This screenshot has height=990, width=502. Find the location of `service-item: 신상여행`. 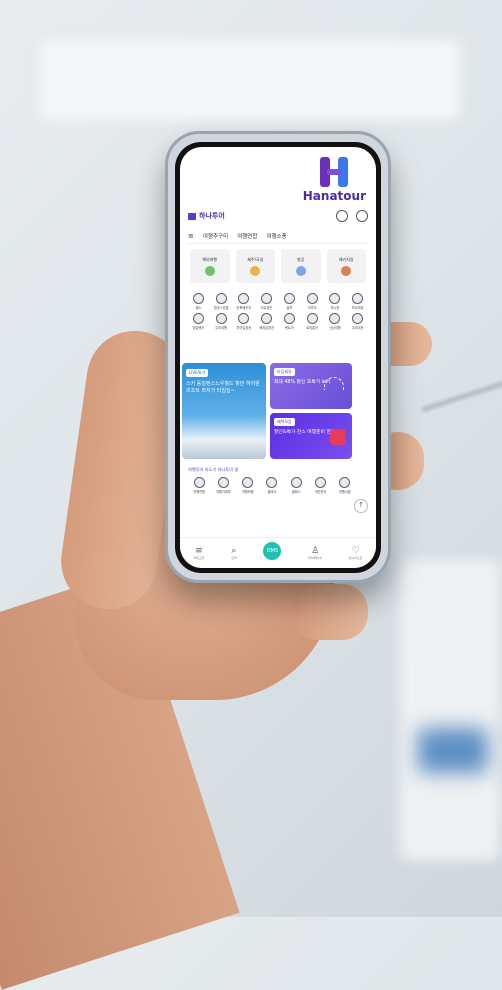

service-item: 신상여행 is located at coordinates (335, 321).